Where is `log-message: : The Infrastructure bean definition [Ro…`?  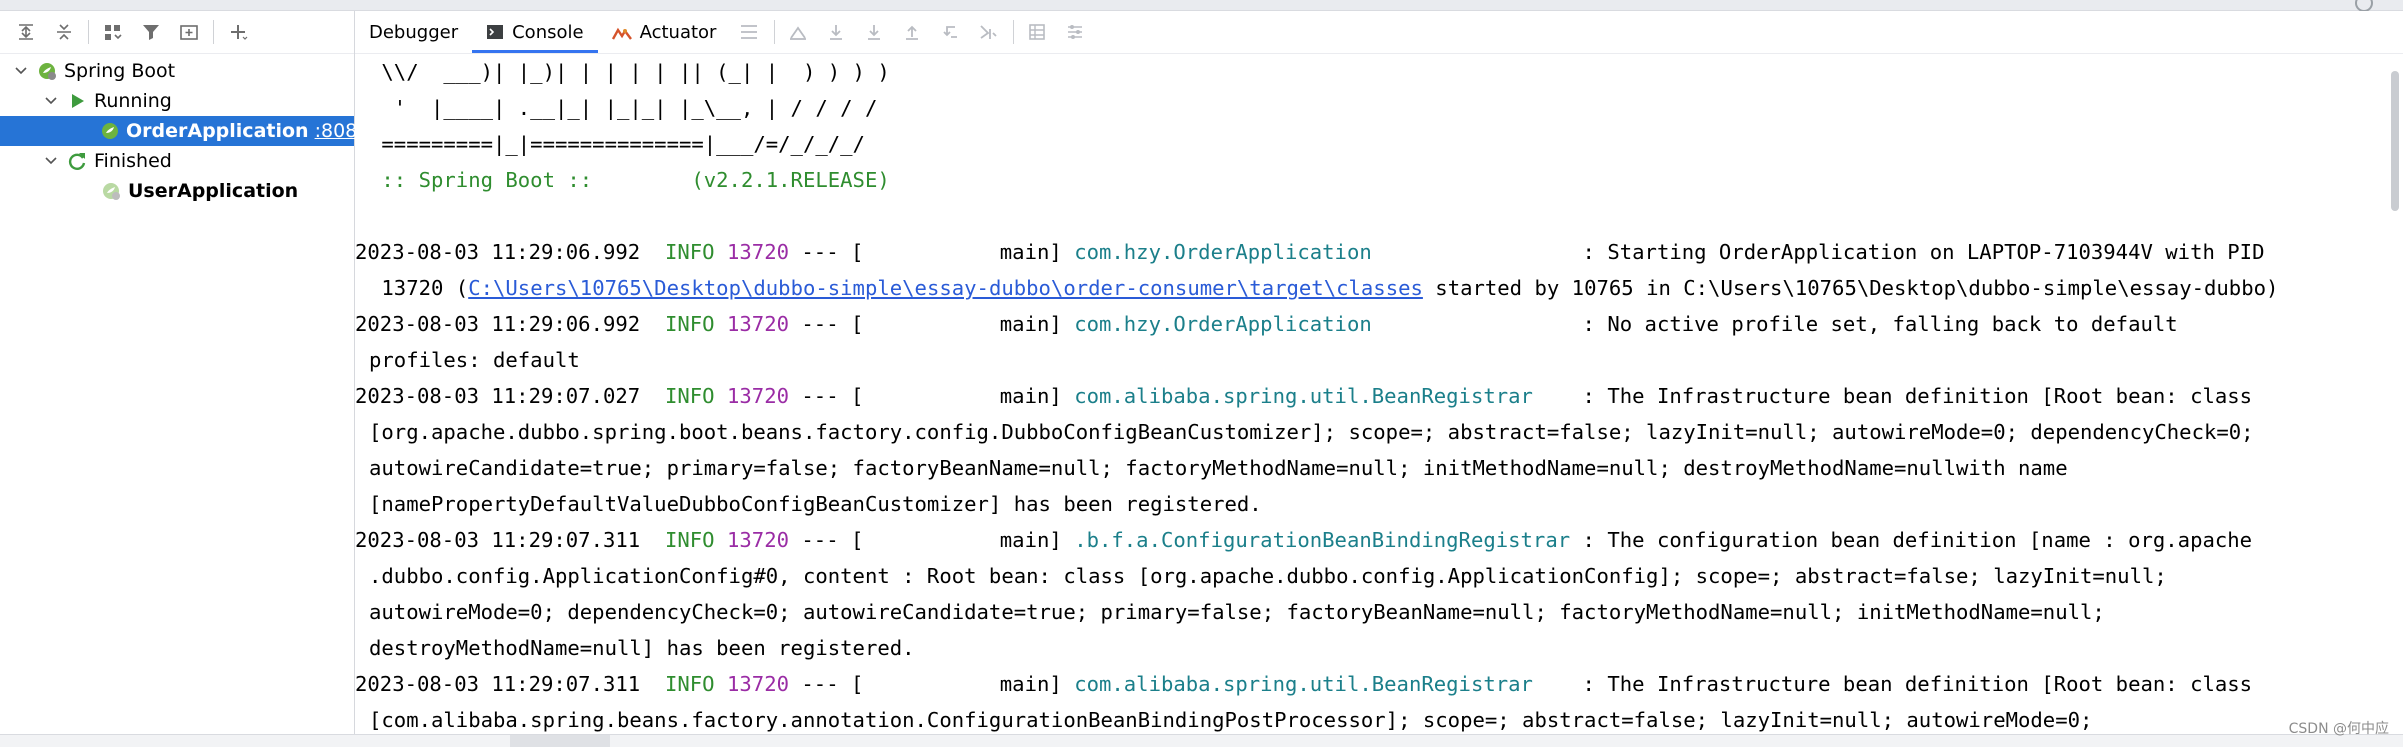
log-message: : The Infrastructure bean definition [Ro… is located at coordinates (1917, 684).